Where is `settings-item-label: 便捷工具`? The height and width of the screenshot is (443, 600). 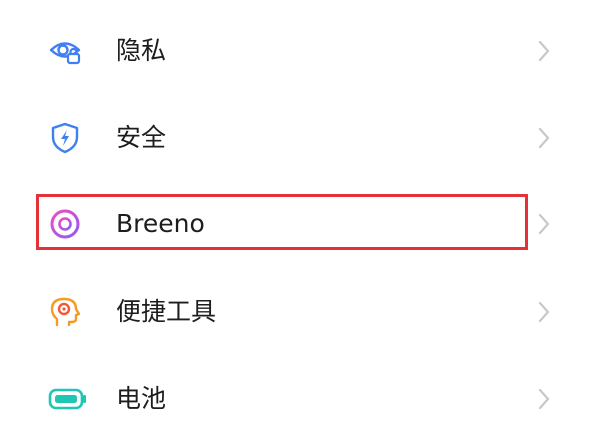
settings-item-label: 便捷工具 is located at coordinates (166, 311).